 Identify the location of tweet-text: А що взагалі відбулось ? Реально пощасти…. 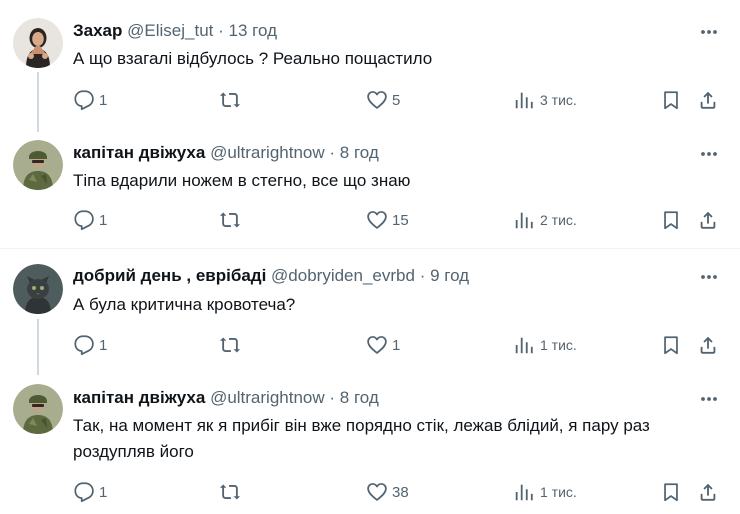
(253, 58).